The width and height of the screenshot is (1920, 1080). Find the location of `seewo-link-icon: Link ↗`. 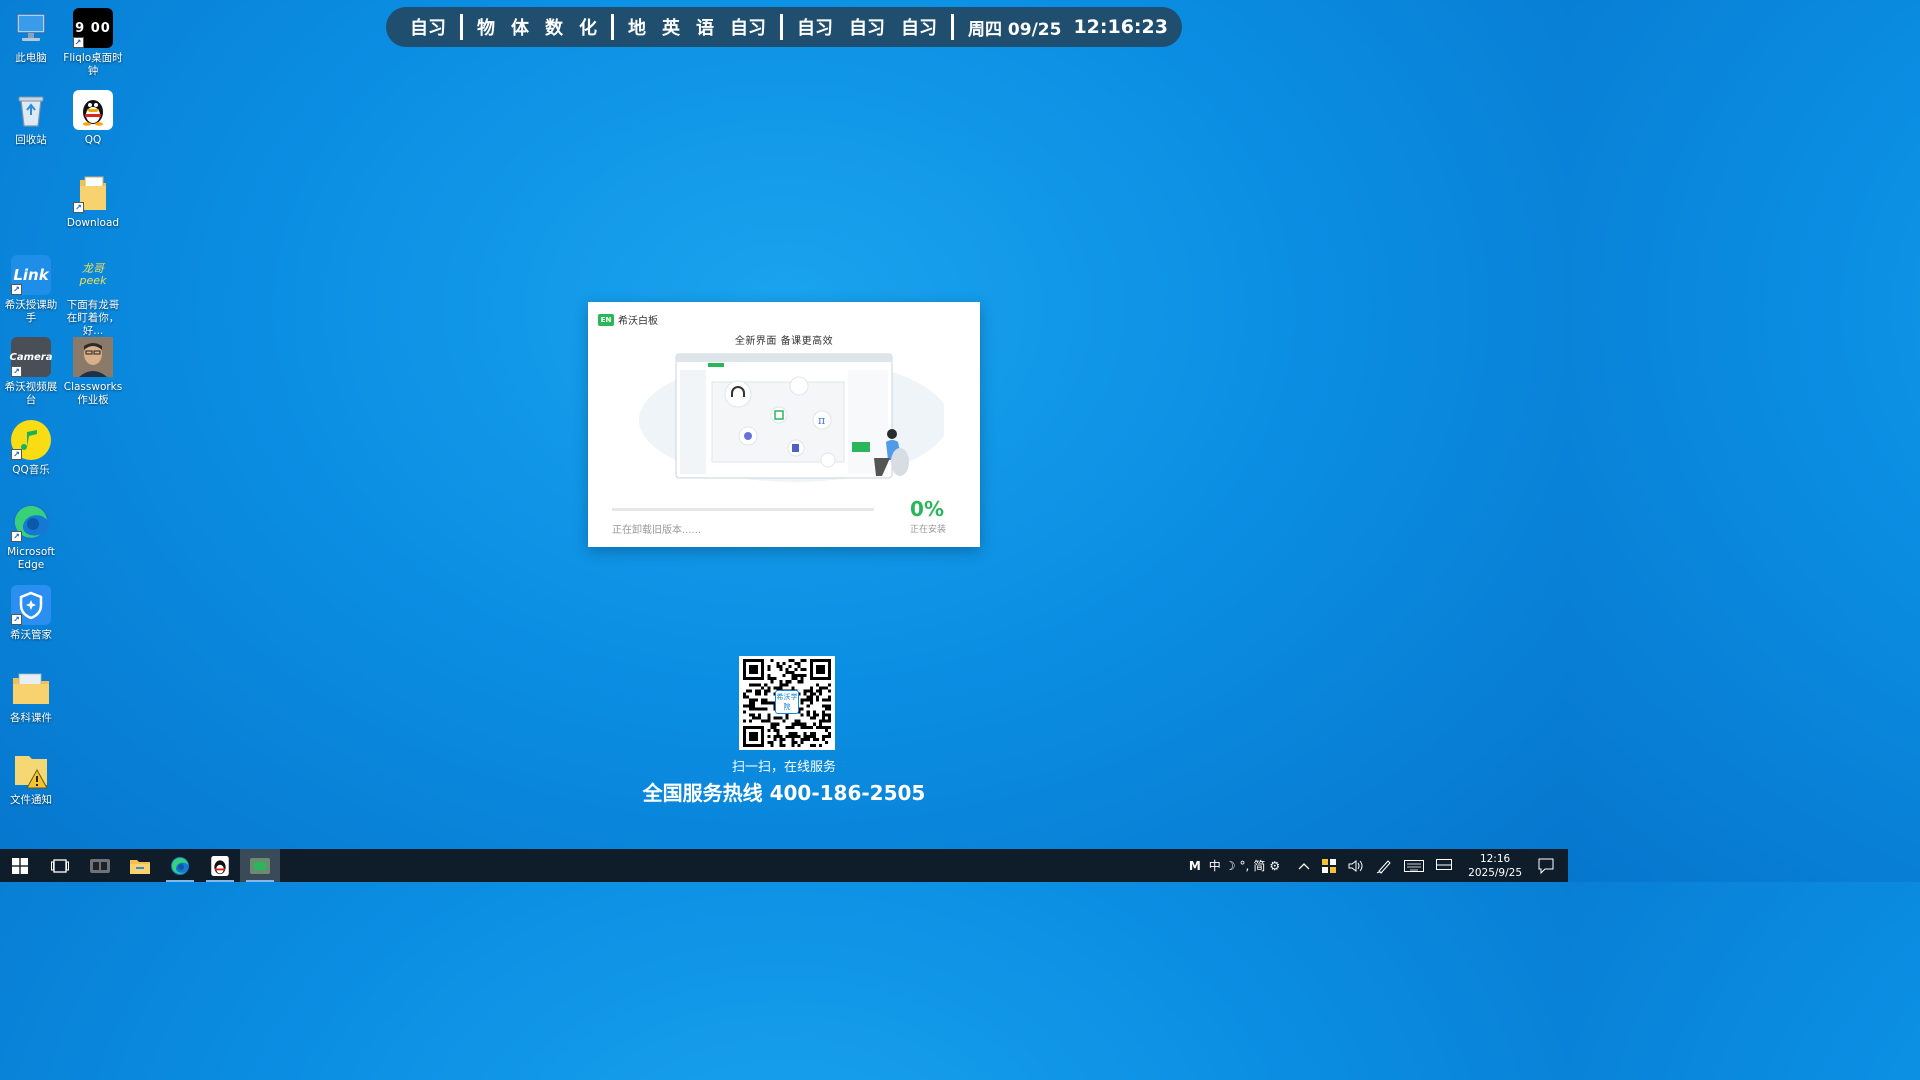

seewo-link-icon: Link ↗ is located at coordinates (31, 275).